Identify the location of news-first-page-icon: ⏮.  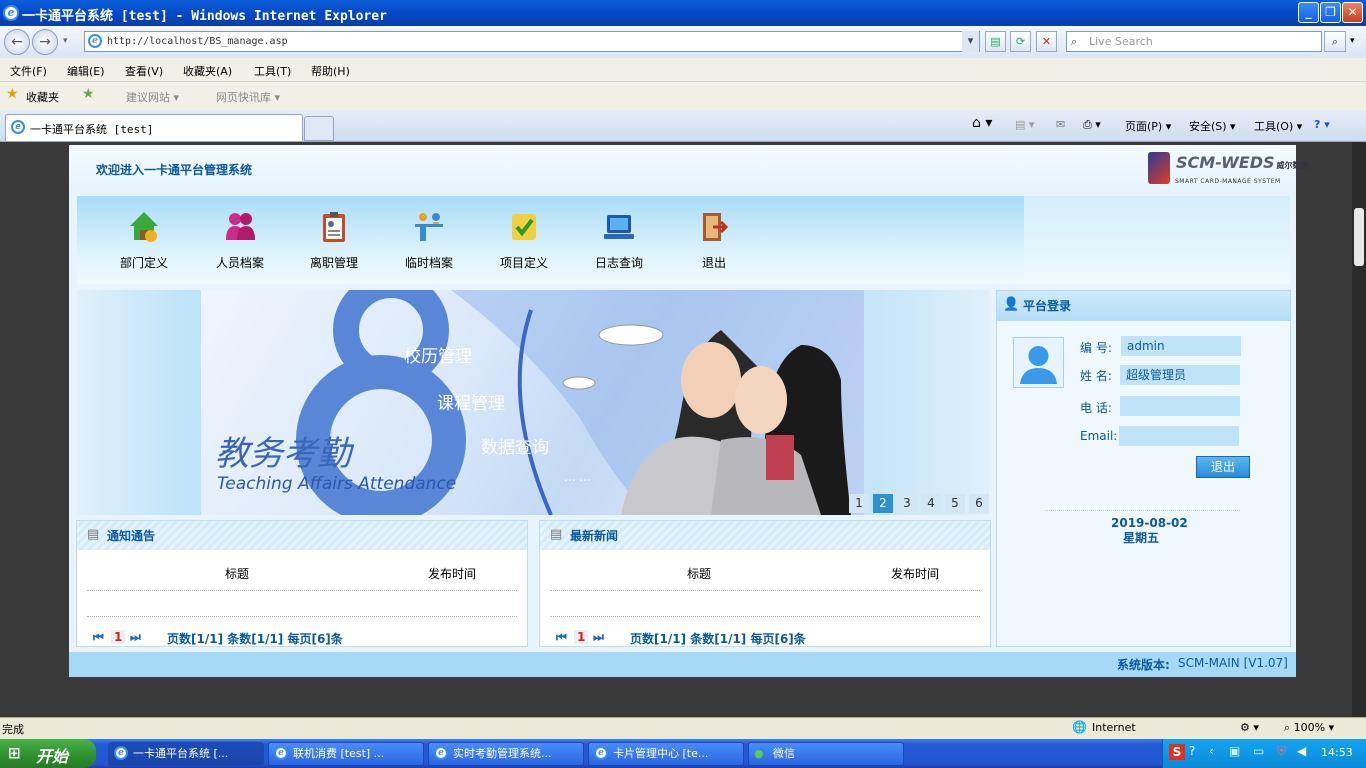
(561, 637).